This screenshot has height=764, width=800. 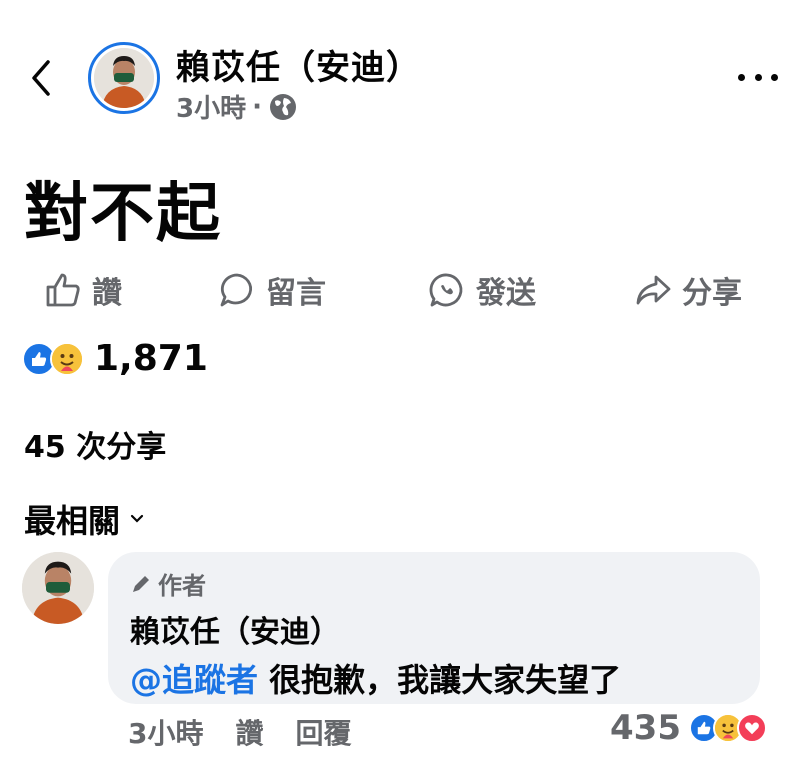 I want to click on pencil-icon, so click(x=141, y=583).